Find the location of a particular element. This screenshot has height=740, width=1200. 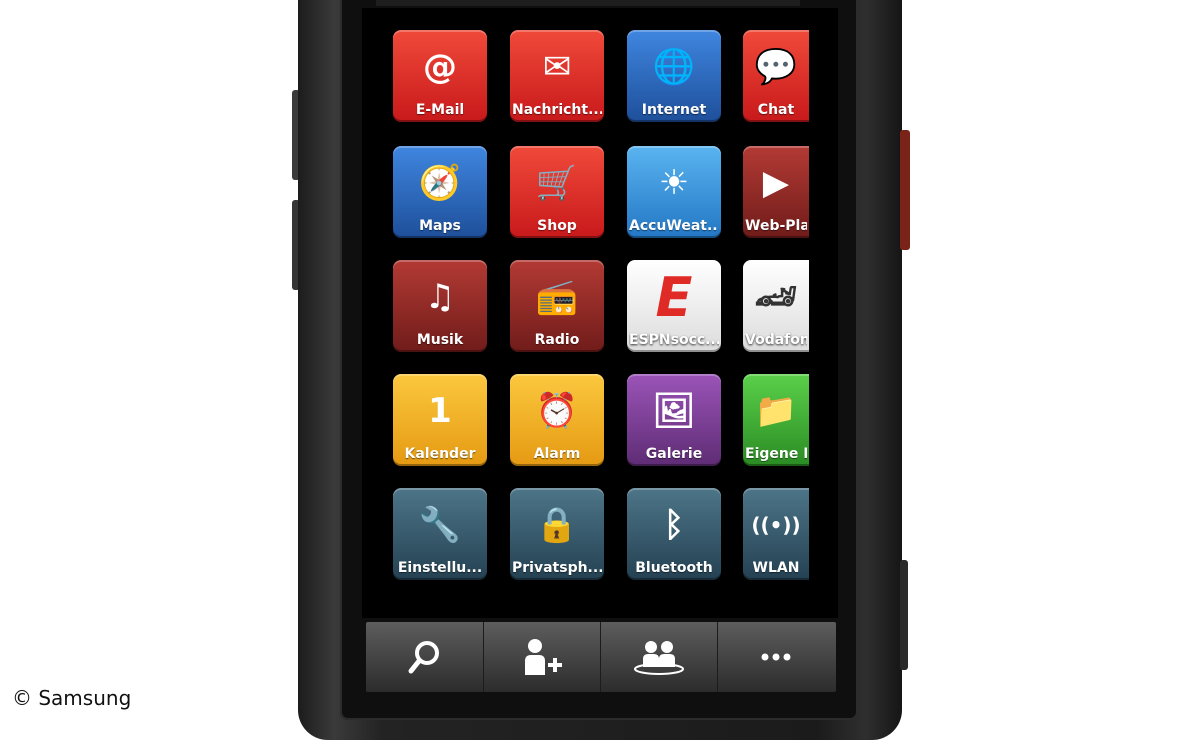

add-contact-icon is located at coordinates (543, 657).